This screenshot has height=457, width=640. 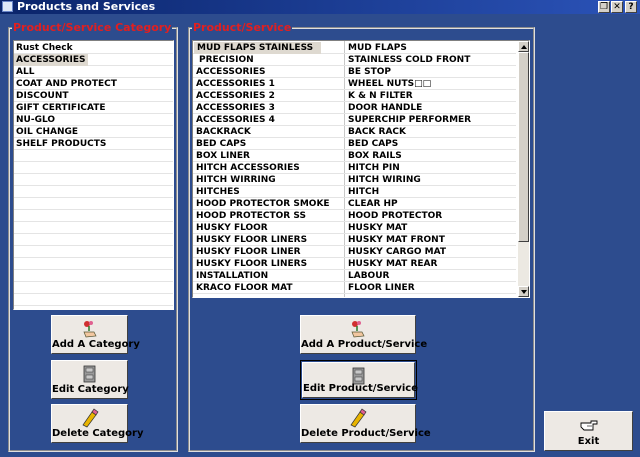 I want to click on product-row: HUSKY FLOOR LINER HUSKY CARGO MAT, so click(x=354, y=252).